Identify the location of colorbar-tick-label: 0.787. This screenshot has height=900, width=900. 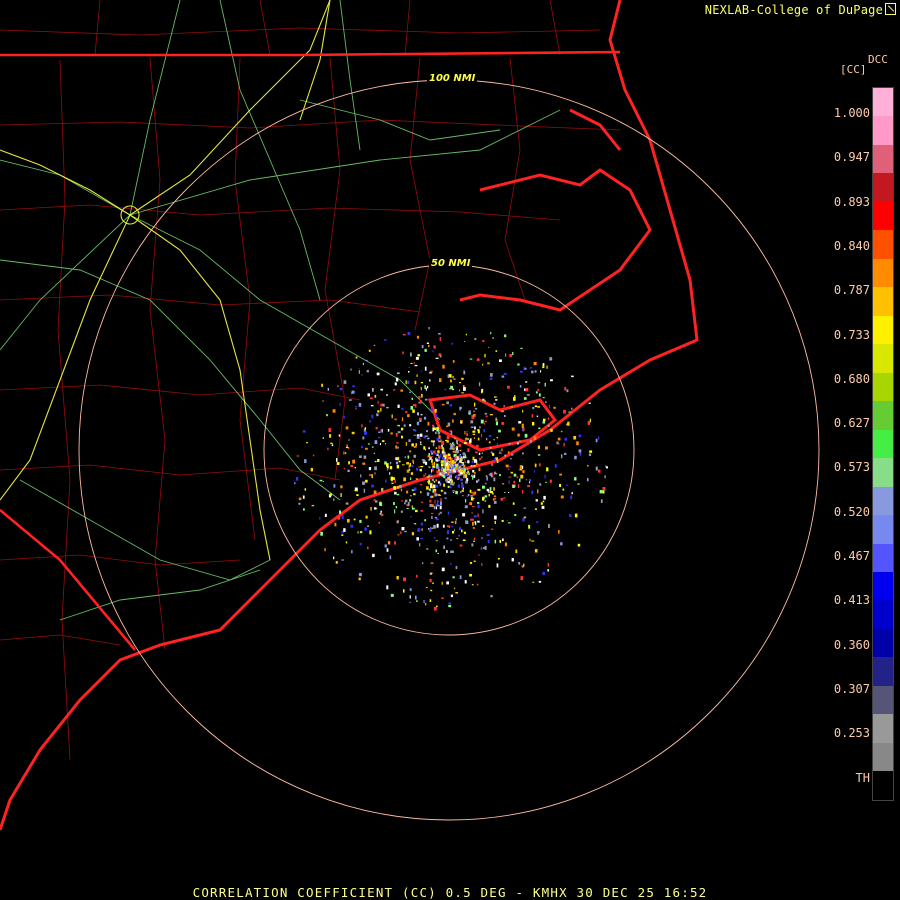
(851, 290).